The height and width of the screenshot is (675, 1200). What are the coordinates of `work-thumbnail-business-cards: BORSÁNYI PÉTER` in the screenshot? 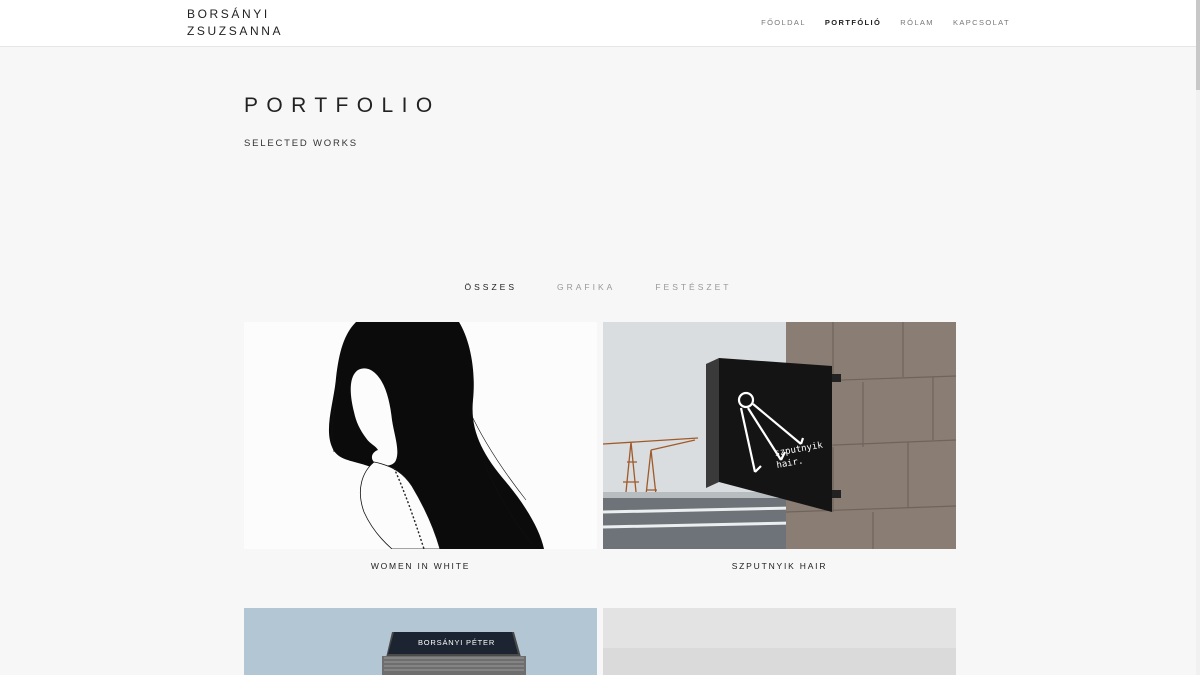 It's located at (420, 641).